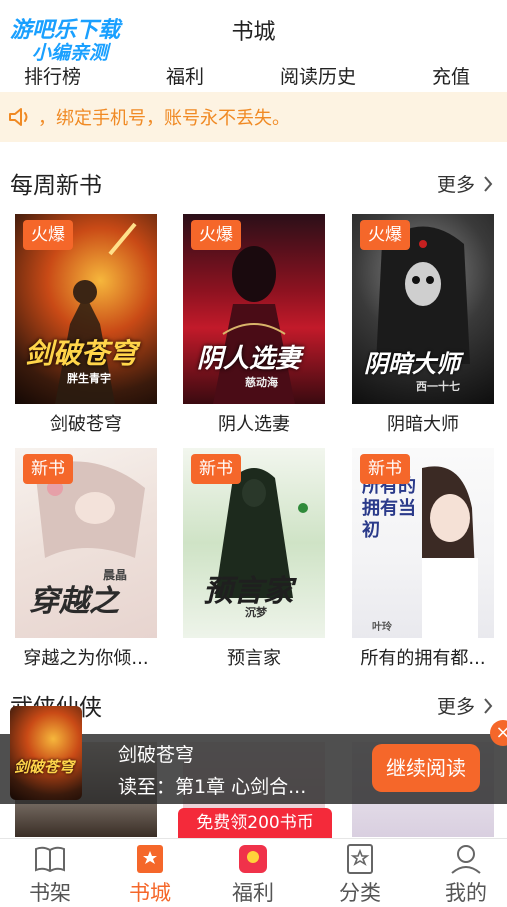 This screenshot has height=907, width=507. Describe the element at coordinates (255, 823) in the screenshot. I see `free-coins-banner: 免费领200书币` at that location.